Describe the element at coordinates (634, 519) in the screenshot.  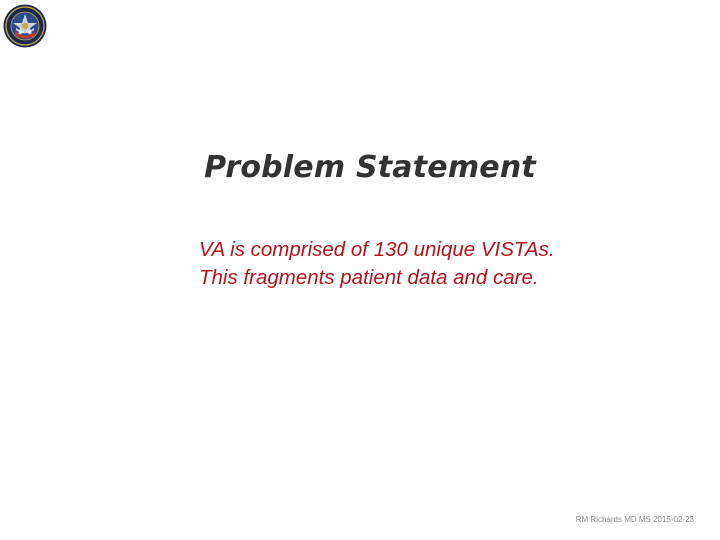
I see `slide-footer: RM Richards MD MS 2015-02-23` at that location.